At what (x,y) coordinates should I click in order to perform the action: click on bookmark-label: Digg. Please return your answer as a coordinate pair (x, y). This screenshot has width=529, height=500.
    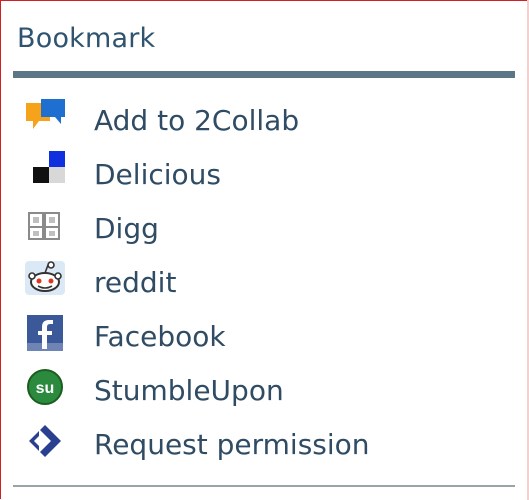
    Looking at the image, I should click on (126, 228).